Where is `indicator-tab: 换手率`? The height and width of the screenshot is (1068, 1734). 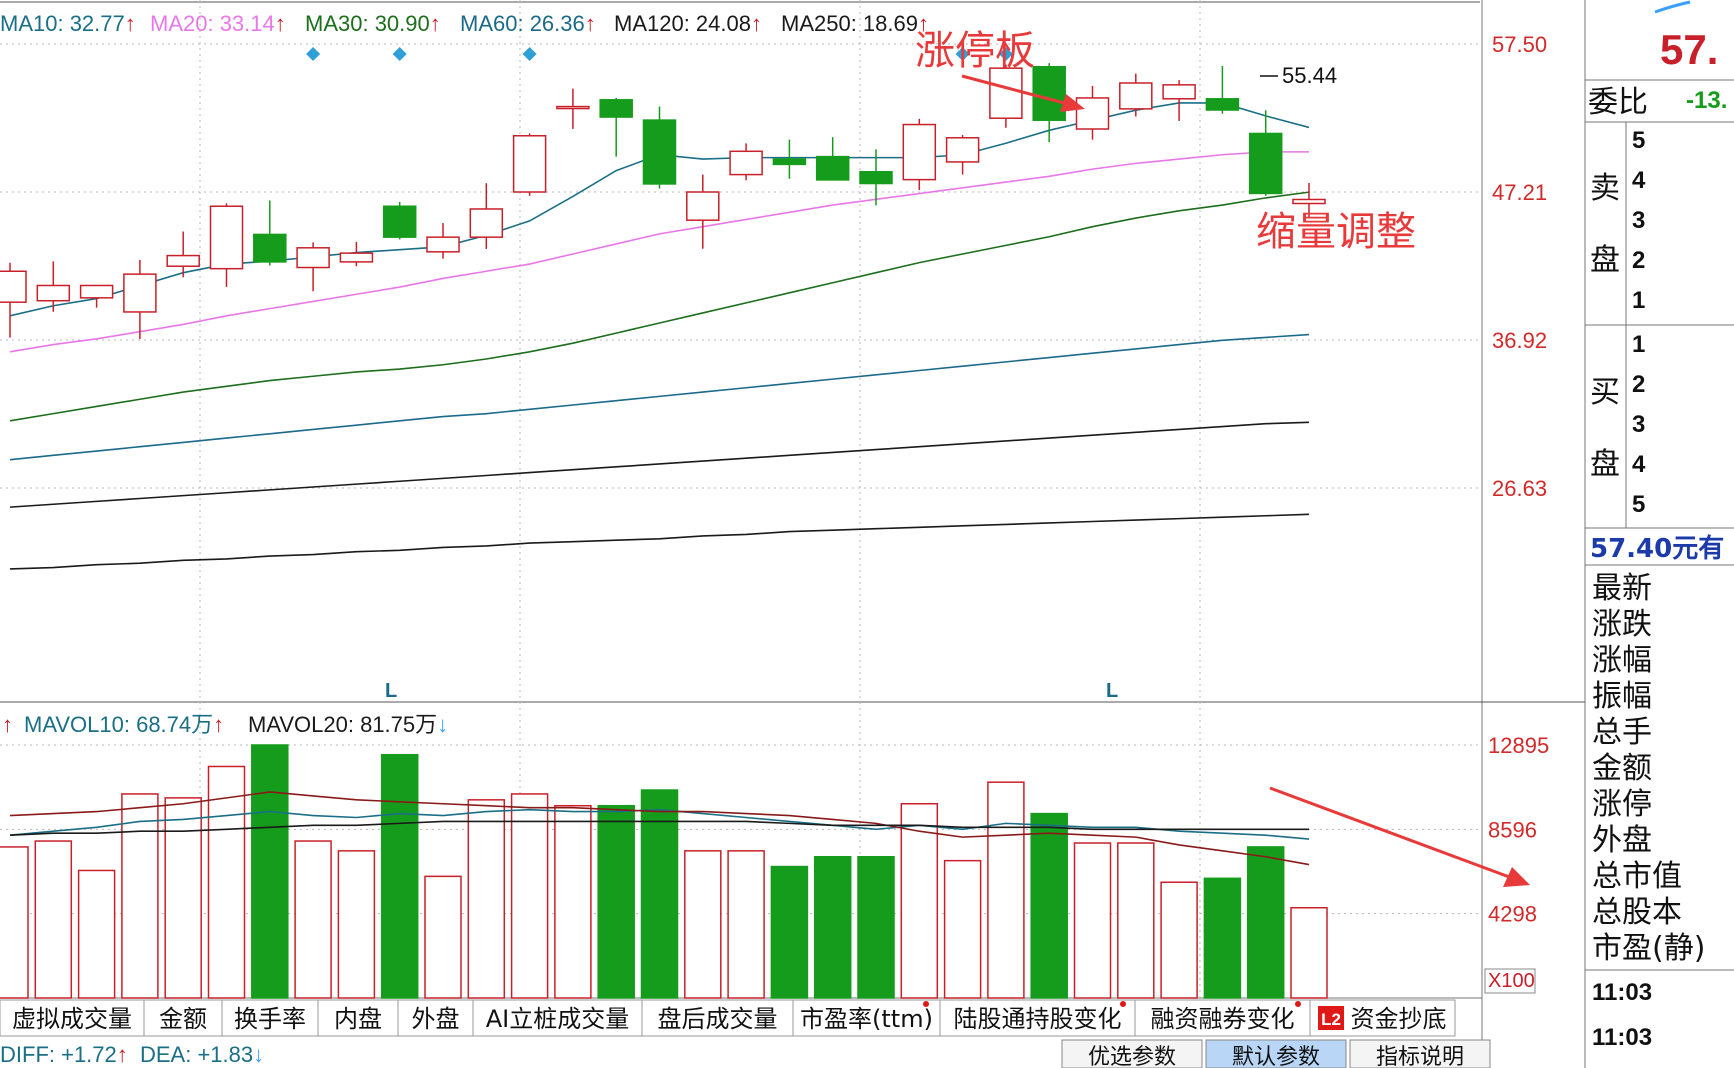 indicator-tab: 换手率 is located at coordinates (270, 1018).